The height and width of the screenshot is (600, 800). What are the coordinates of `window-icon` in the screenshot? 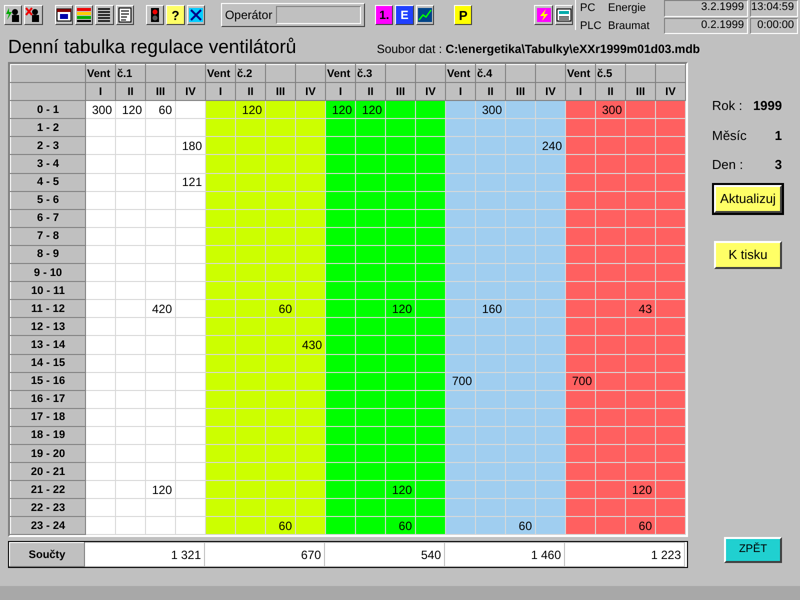 It's located at (63, 15).